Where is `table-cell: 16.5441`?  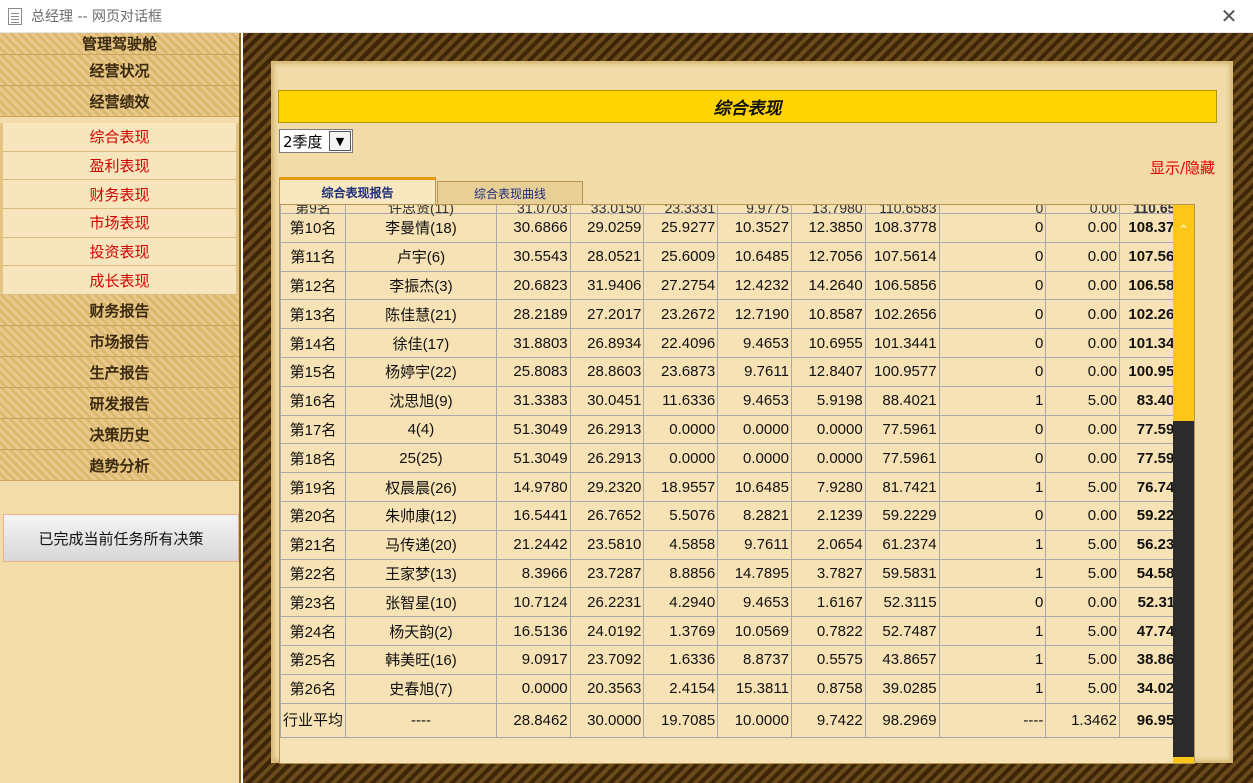
table-cell: 16.5441 is located at coordinates (533, 515).